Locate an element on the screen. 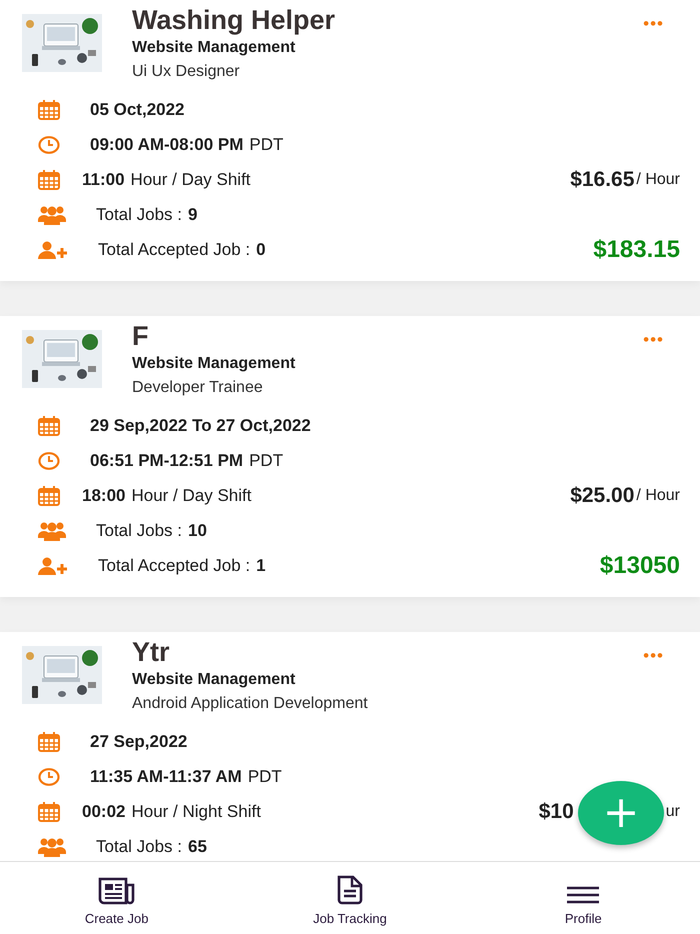  job-time: 09:00 AM-08:00 PM is located at coordinates (167, 144).